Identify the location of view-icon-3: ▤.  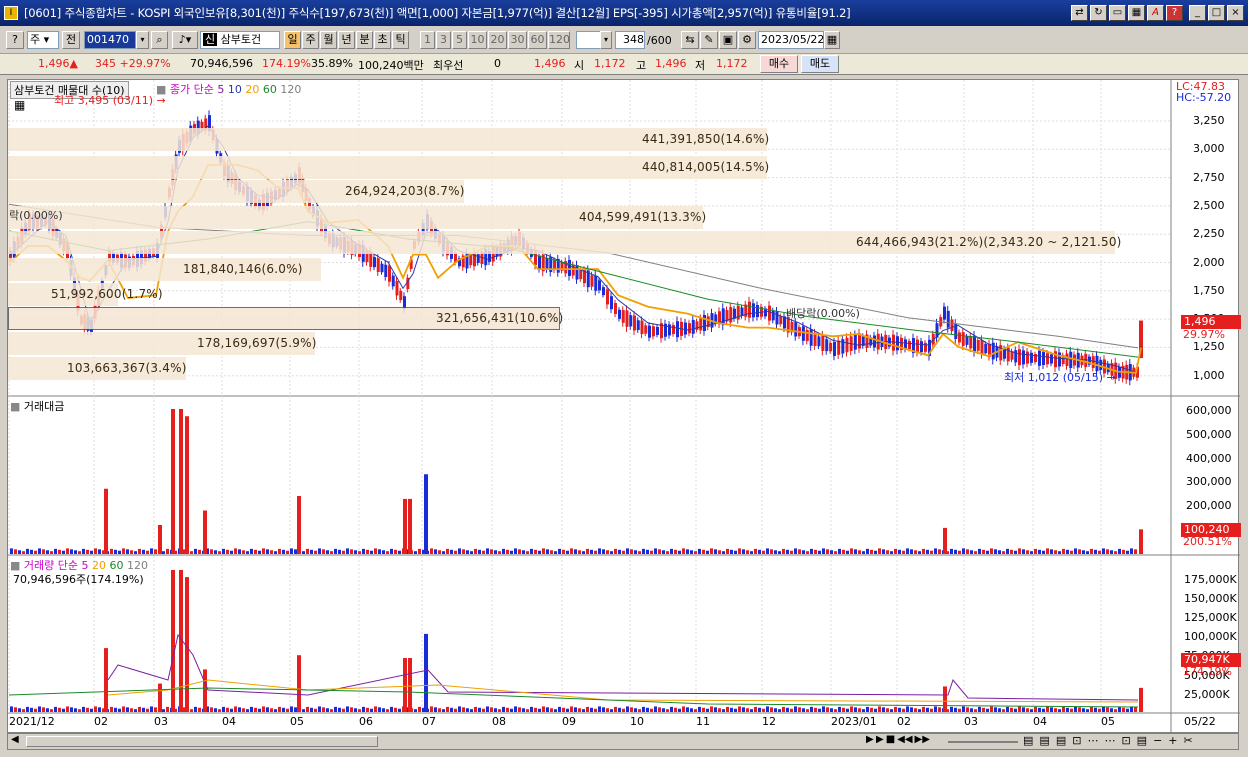
(1061, 740).